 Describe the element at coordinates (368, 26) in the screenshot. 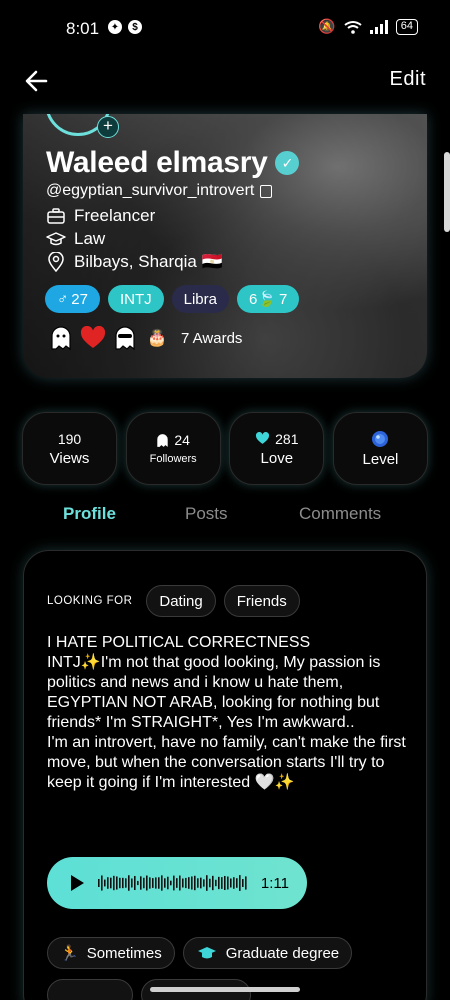

I see `status-system-icons: 🔕 64` at that location.